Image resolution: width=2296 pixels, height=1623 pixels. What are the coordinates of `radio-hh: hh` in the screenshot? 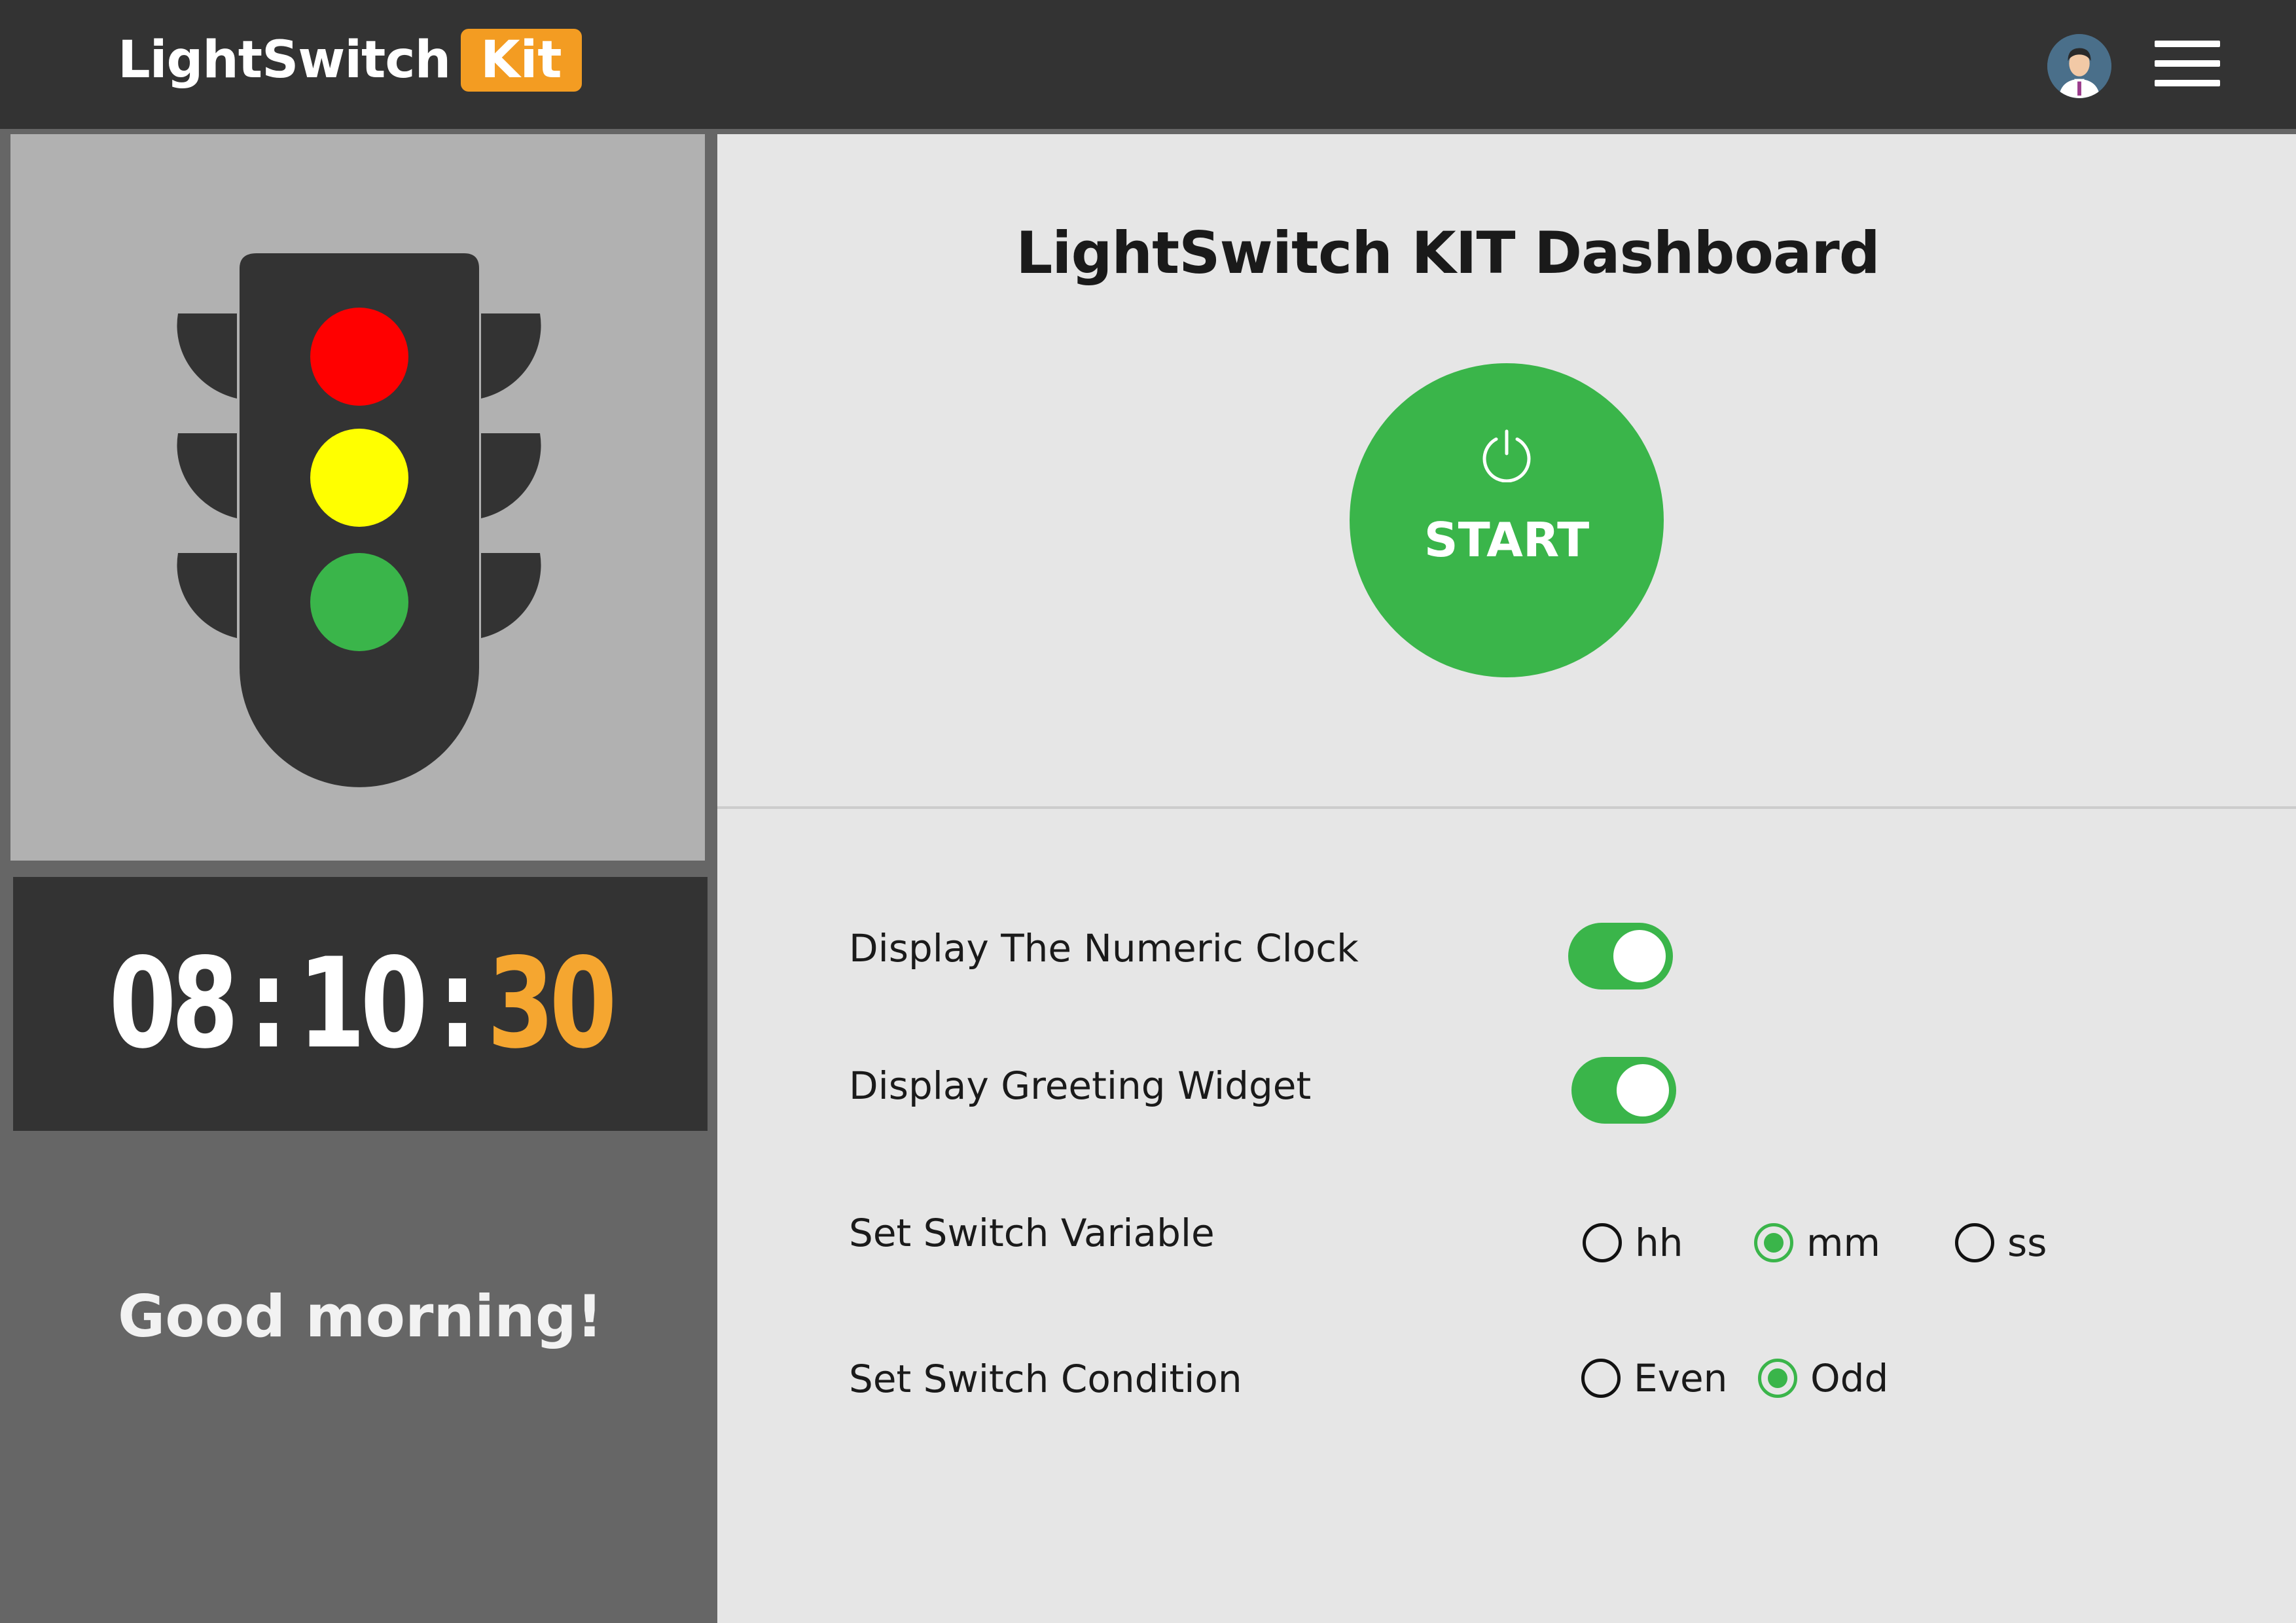 It's located at (1633, 1243).